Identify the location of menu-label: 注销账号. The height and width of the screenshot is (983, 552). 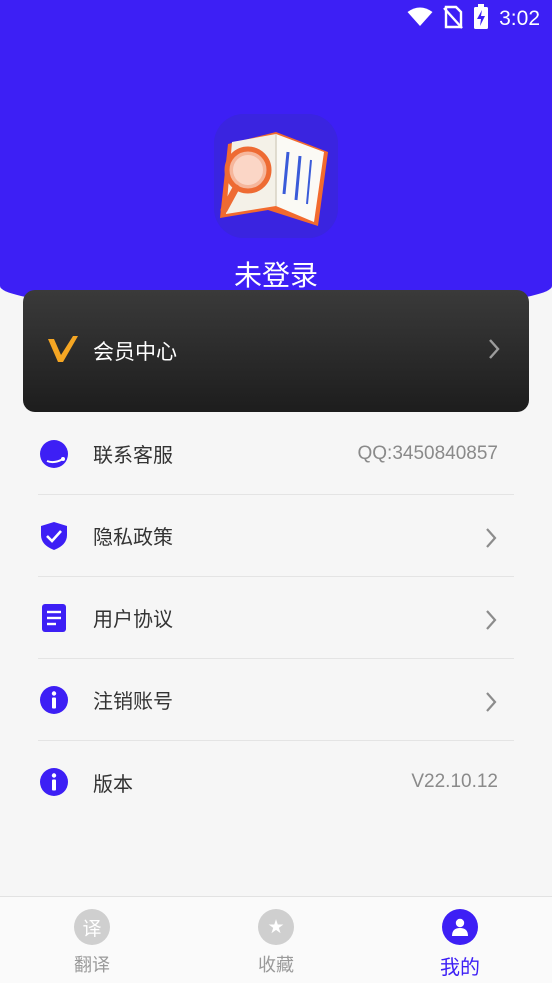
(133, 701).